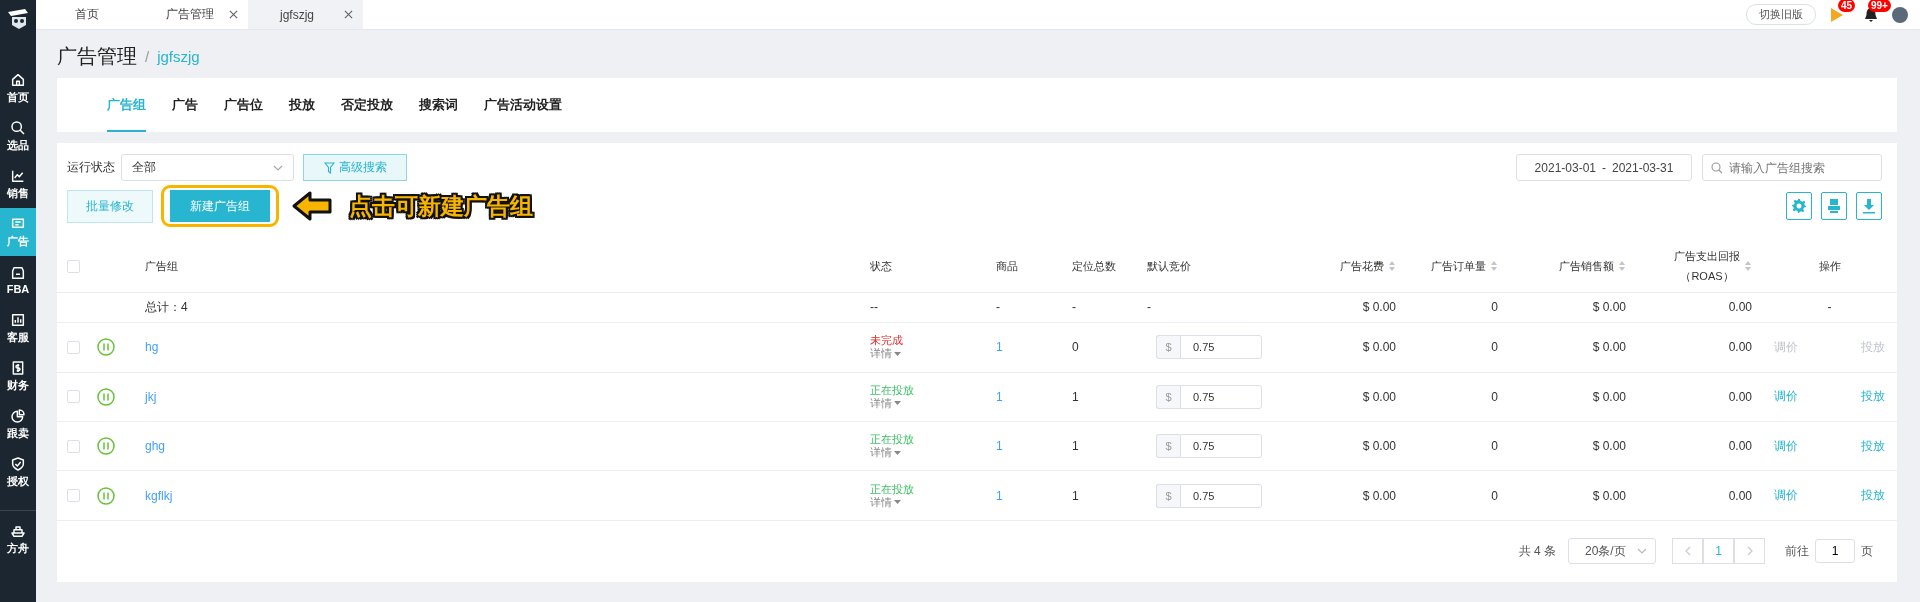 The width and height of the screenshot is (1920, 602). I want to click on page-tab: 首页, so click(89, 14).